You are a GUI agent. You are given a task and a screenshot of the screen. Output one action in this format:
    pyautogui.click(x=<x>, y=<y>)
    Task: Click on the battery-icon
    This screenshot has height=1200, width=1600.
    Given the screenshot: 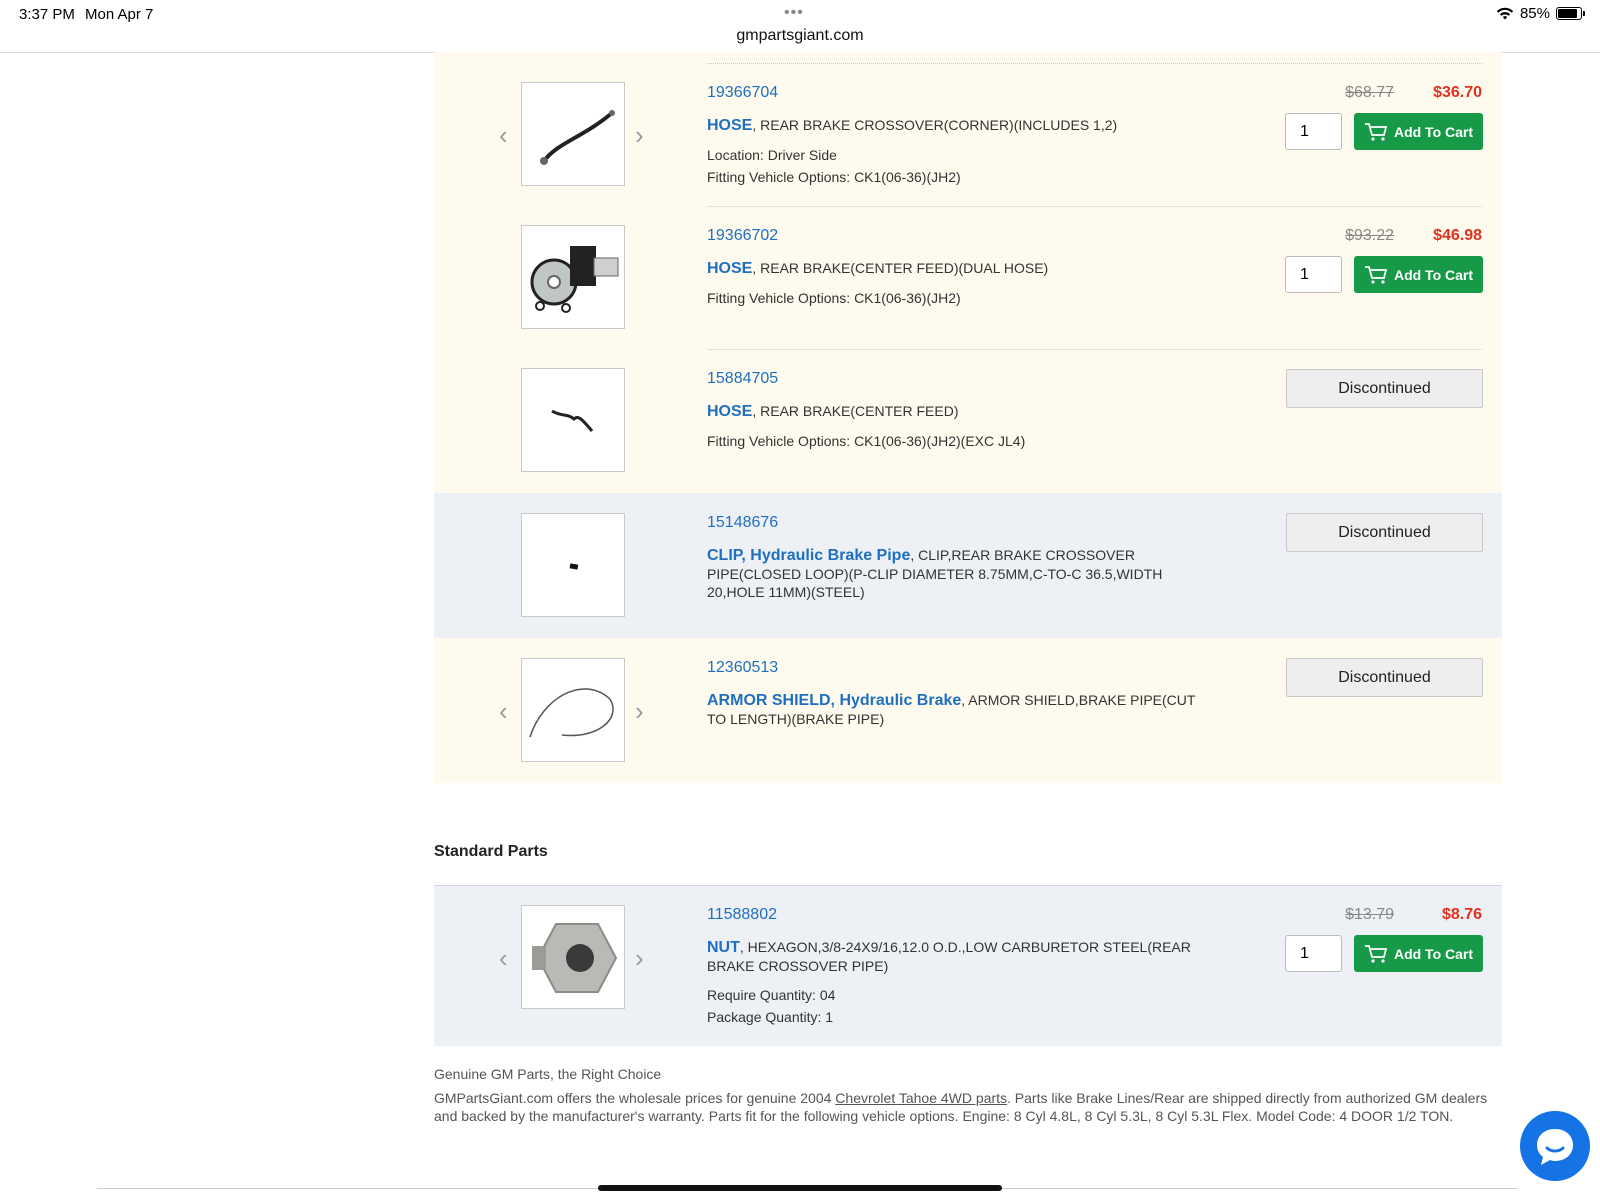 What is the action you would take?
    pyautogui.click(x=1570, y=13)
    